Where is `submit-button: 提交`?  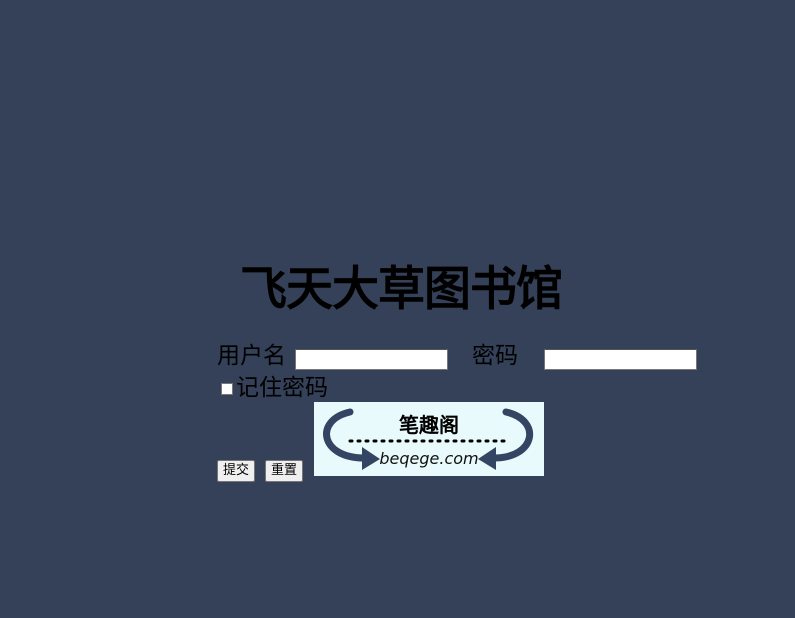 submit-button: 提交 is located at coordinates (236, 471).